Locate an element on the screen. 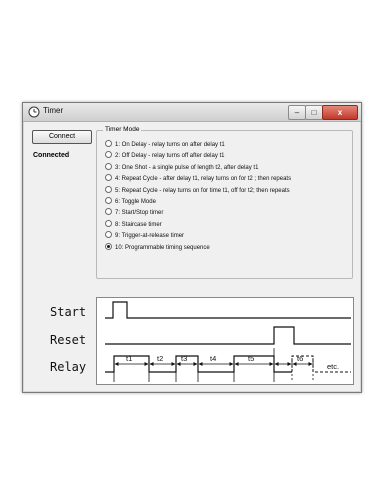 This screenshot has height=492, width=381. interval-label-t5: t5 is located at coordinates (251, 358).